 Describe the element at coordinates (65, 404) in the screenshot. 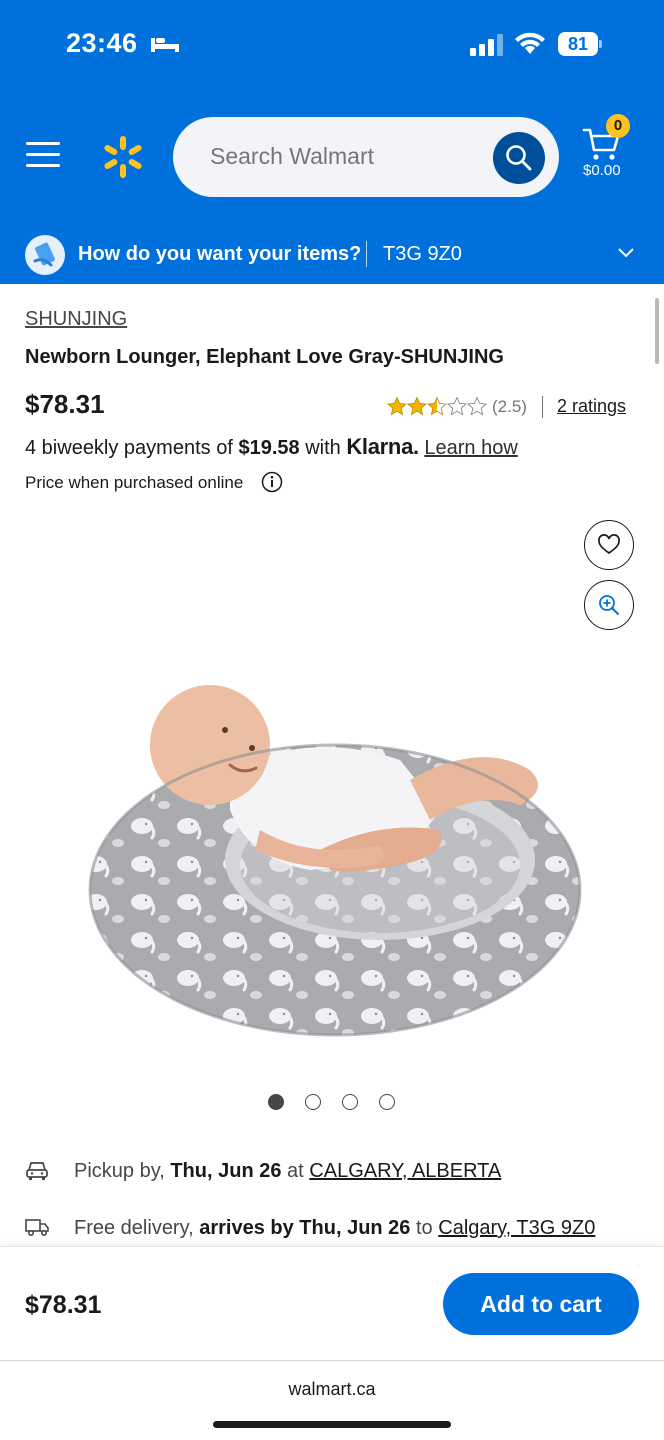

I see `product-price: $78.31` at that location.